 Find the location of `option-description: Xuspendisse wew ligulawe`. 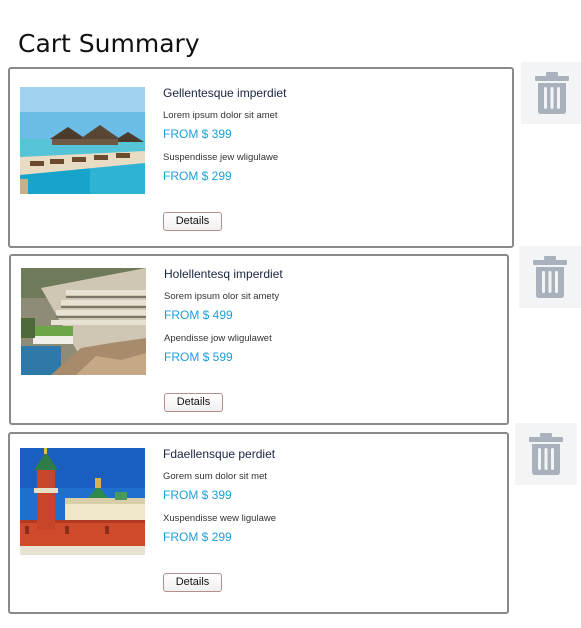

option-description: Xuspendisse wew ligulawe is located at coordinates (220, 518).